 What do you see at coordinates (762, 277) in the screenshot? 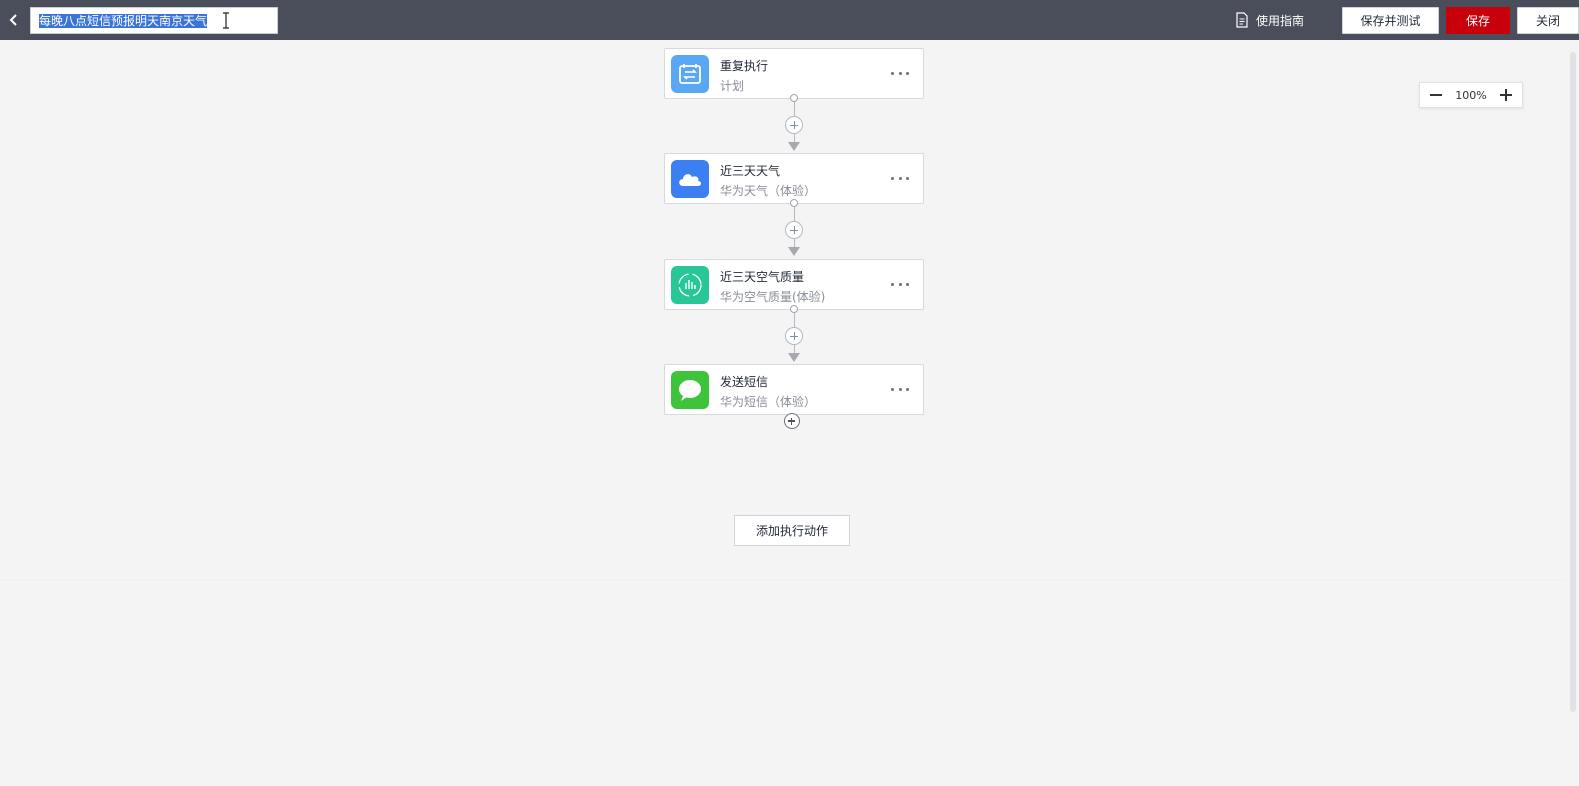
I see `step-title: 近三天空气质量` at bounding box center [762, 277].